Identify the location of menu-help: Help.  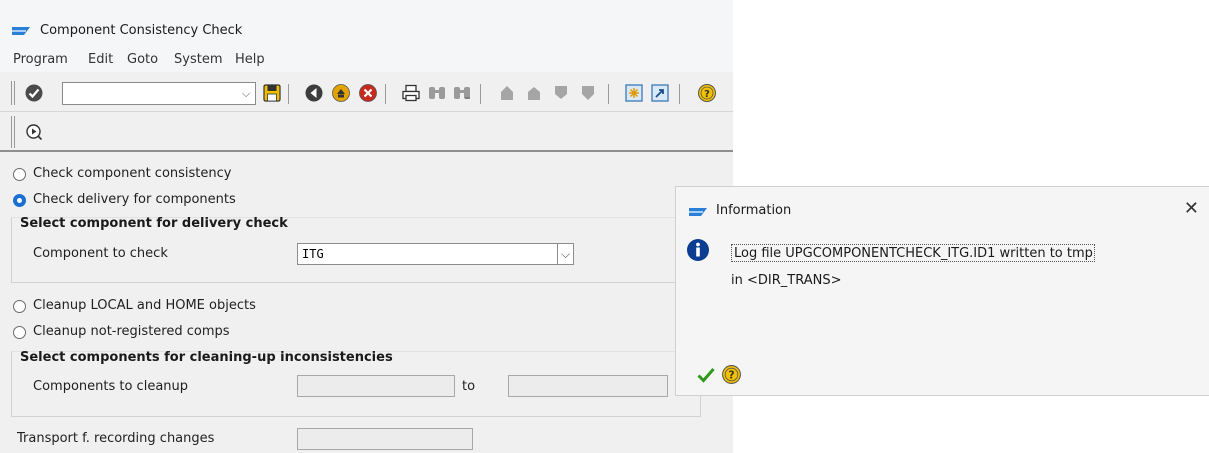
(250, 59).